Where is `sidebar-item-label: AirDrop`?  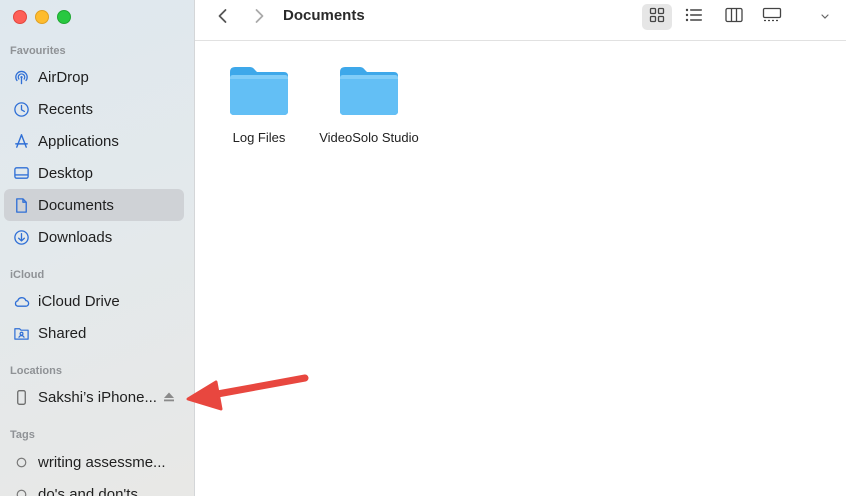
sidebar-item-label: AirDrop is located at coordinates (63, 77).